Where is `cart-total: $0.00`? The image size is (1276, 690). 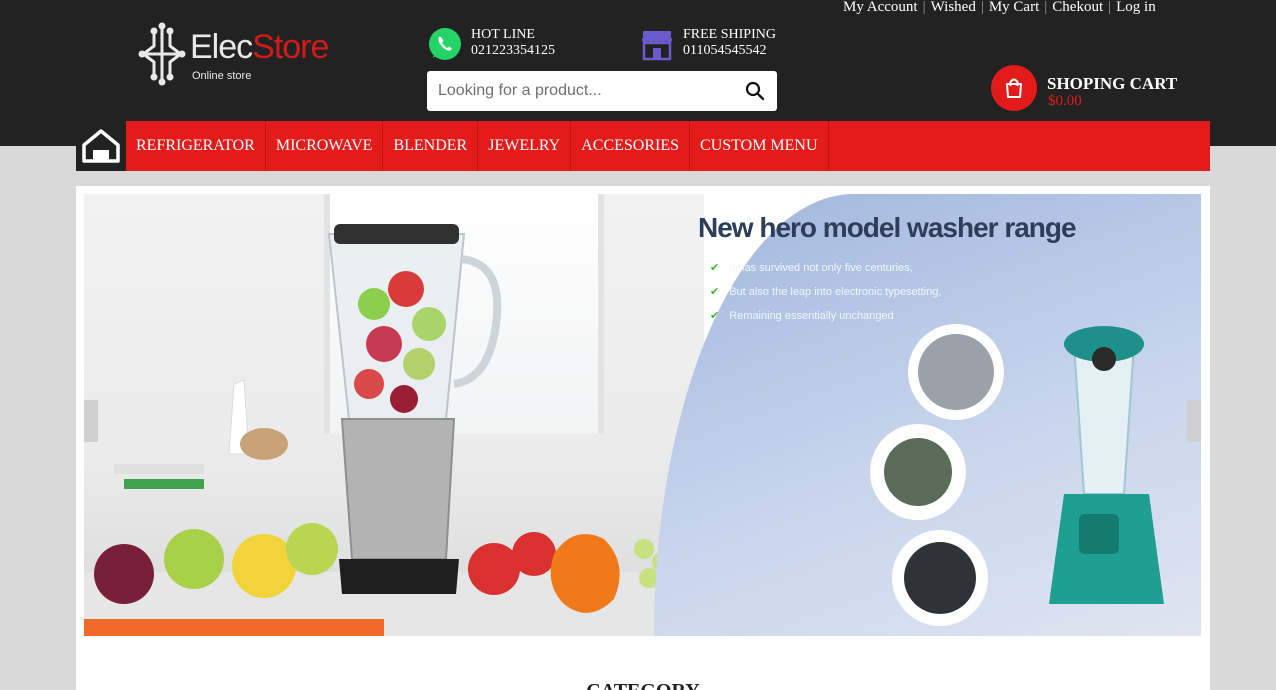
cart-total: $0.00 is located at coordinates (1065, 101).